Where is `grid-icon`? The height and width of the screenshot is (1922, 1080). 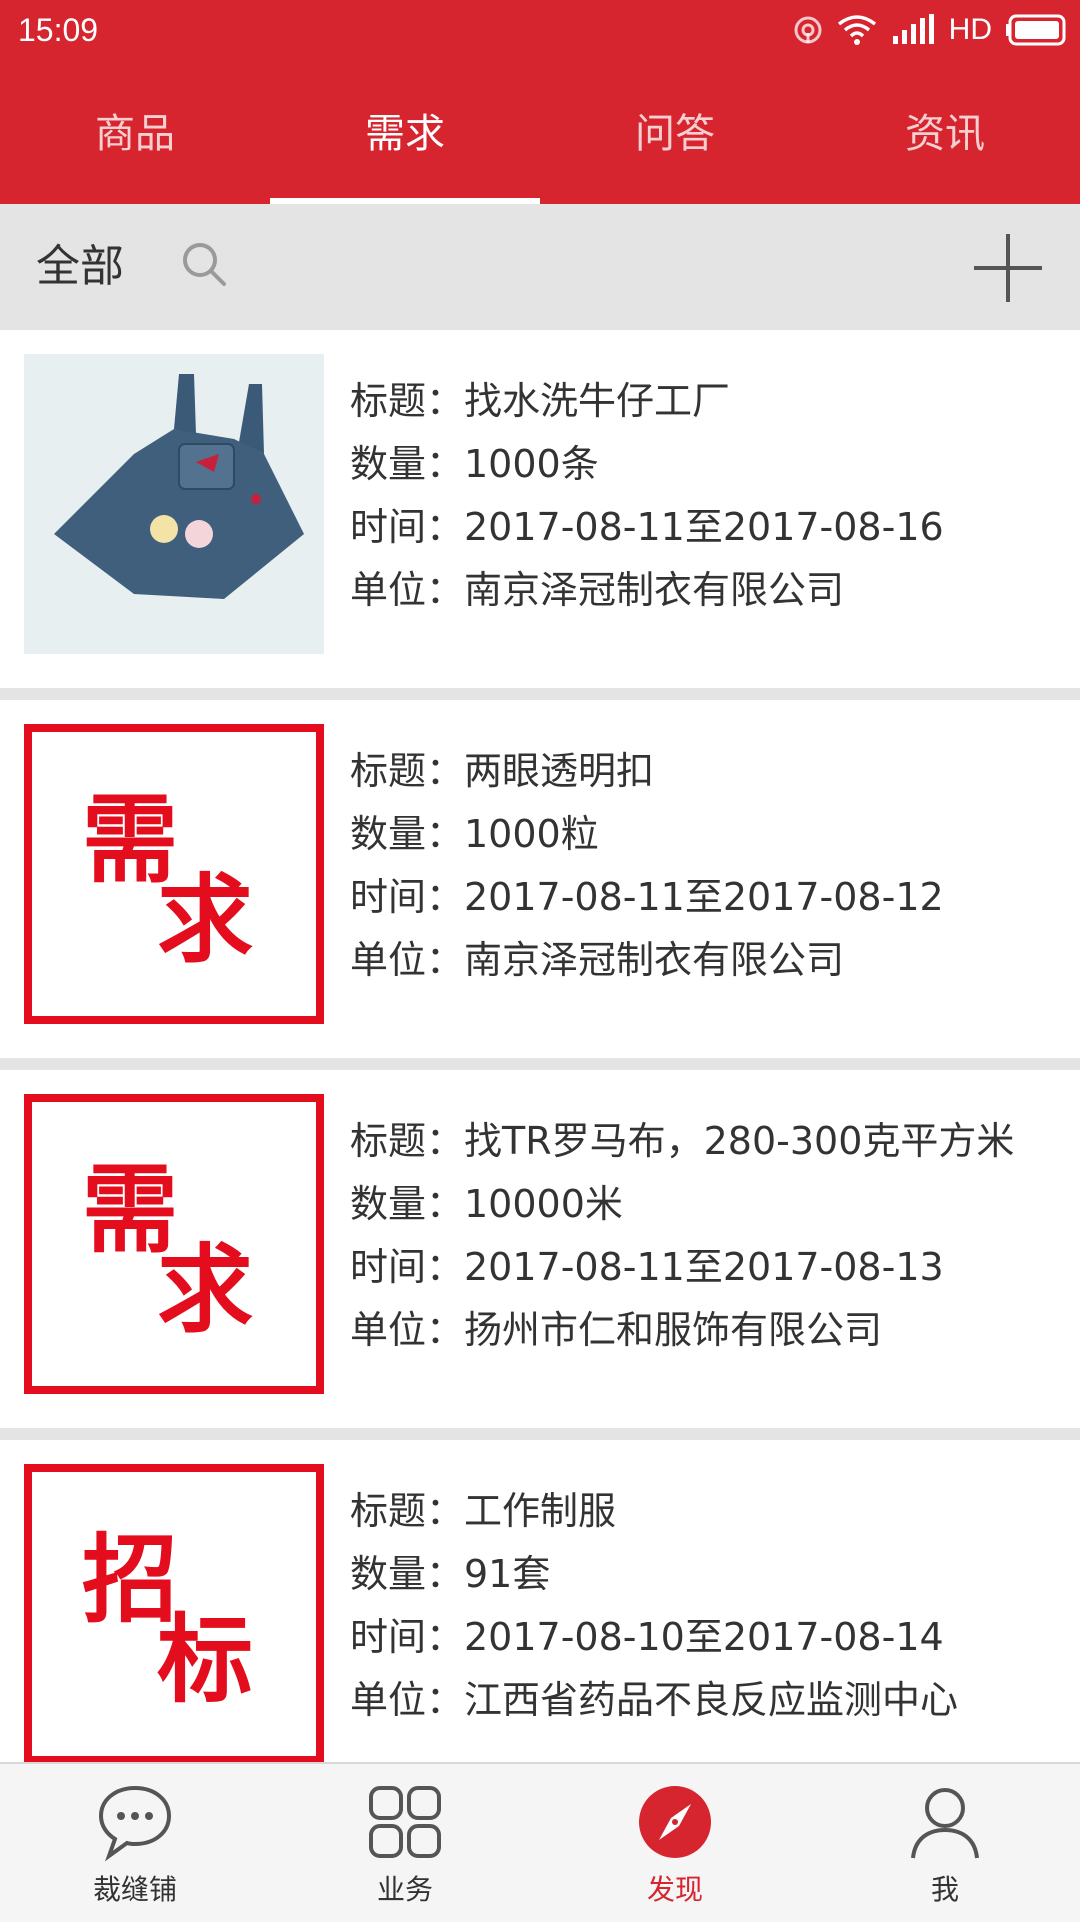
grid-icon is located at coordinates (405, 1822).